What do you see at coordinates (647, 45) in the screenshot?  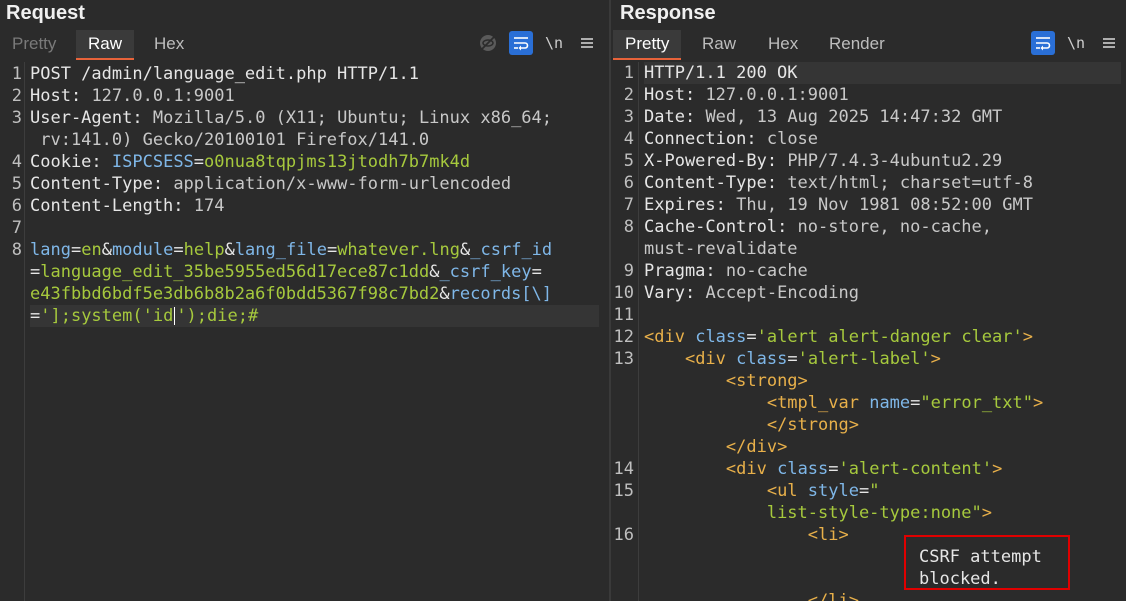 I see `response-tab-pretty: Pretty` at bounding box center [647, 45].